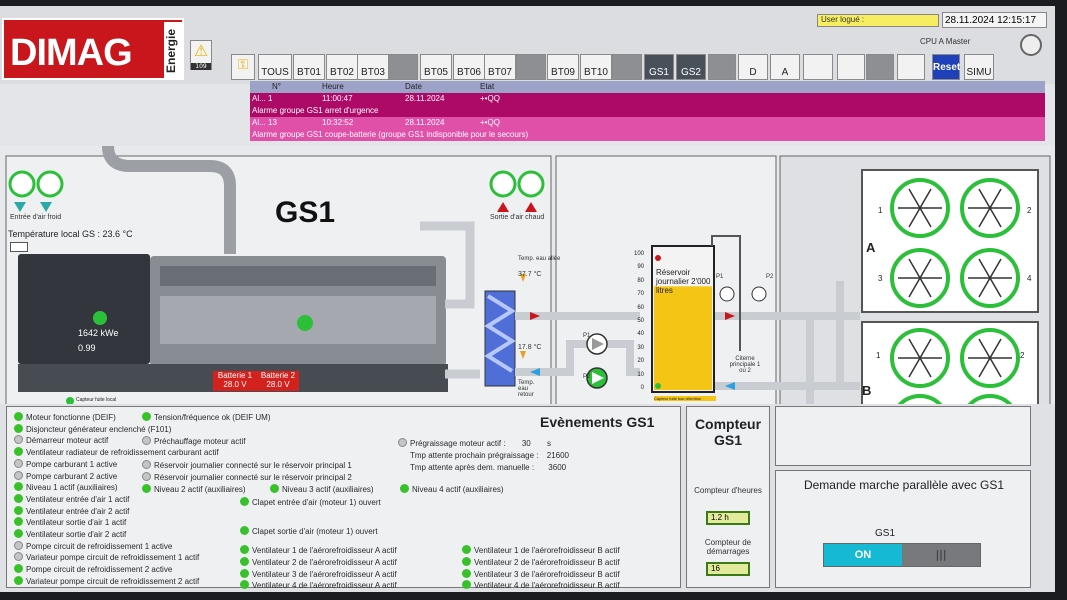  Describe the element at coordinates (979, 72) in the screenshot. I see `toolbar-button-label: SIMU` at that location.